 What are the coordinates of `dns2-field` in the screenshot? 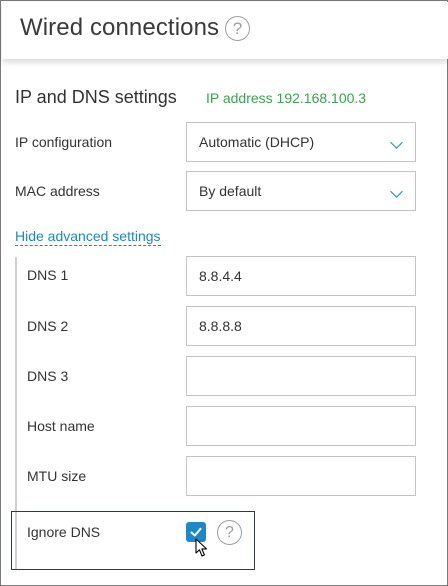 It's located at (301, 326).